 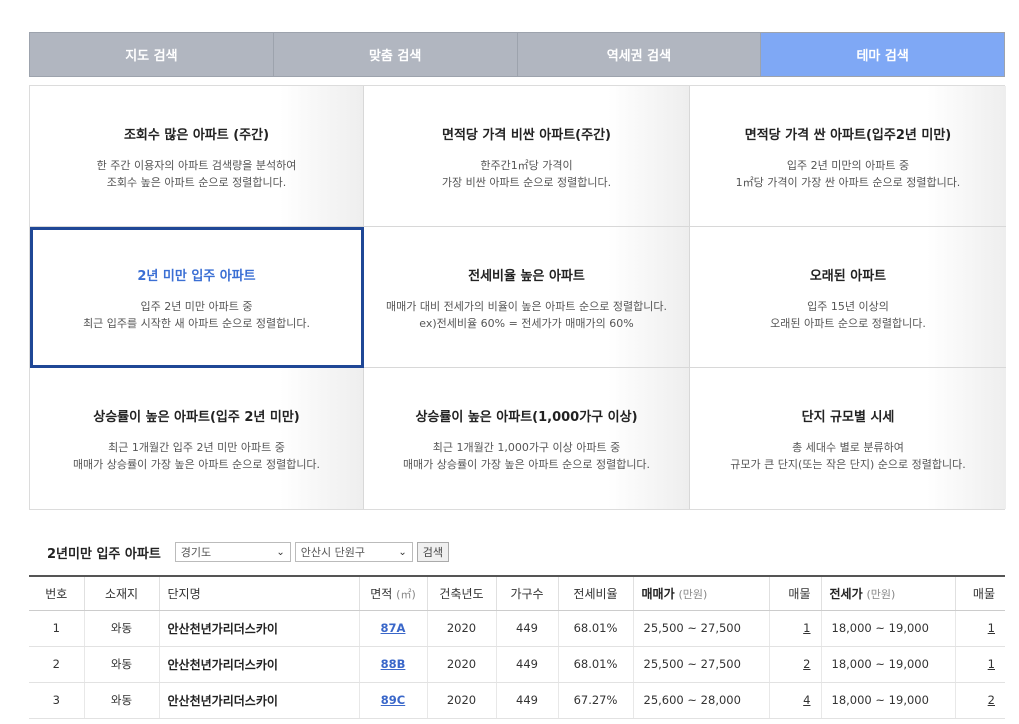 What do you see at coordinates (196, 323) in the screenshot?
I see `theme-desc: 최근 입주를 시작한 새 아파트 순으로 정렬합니다.` at bounding box center [196, 323].